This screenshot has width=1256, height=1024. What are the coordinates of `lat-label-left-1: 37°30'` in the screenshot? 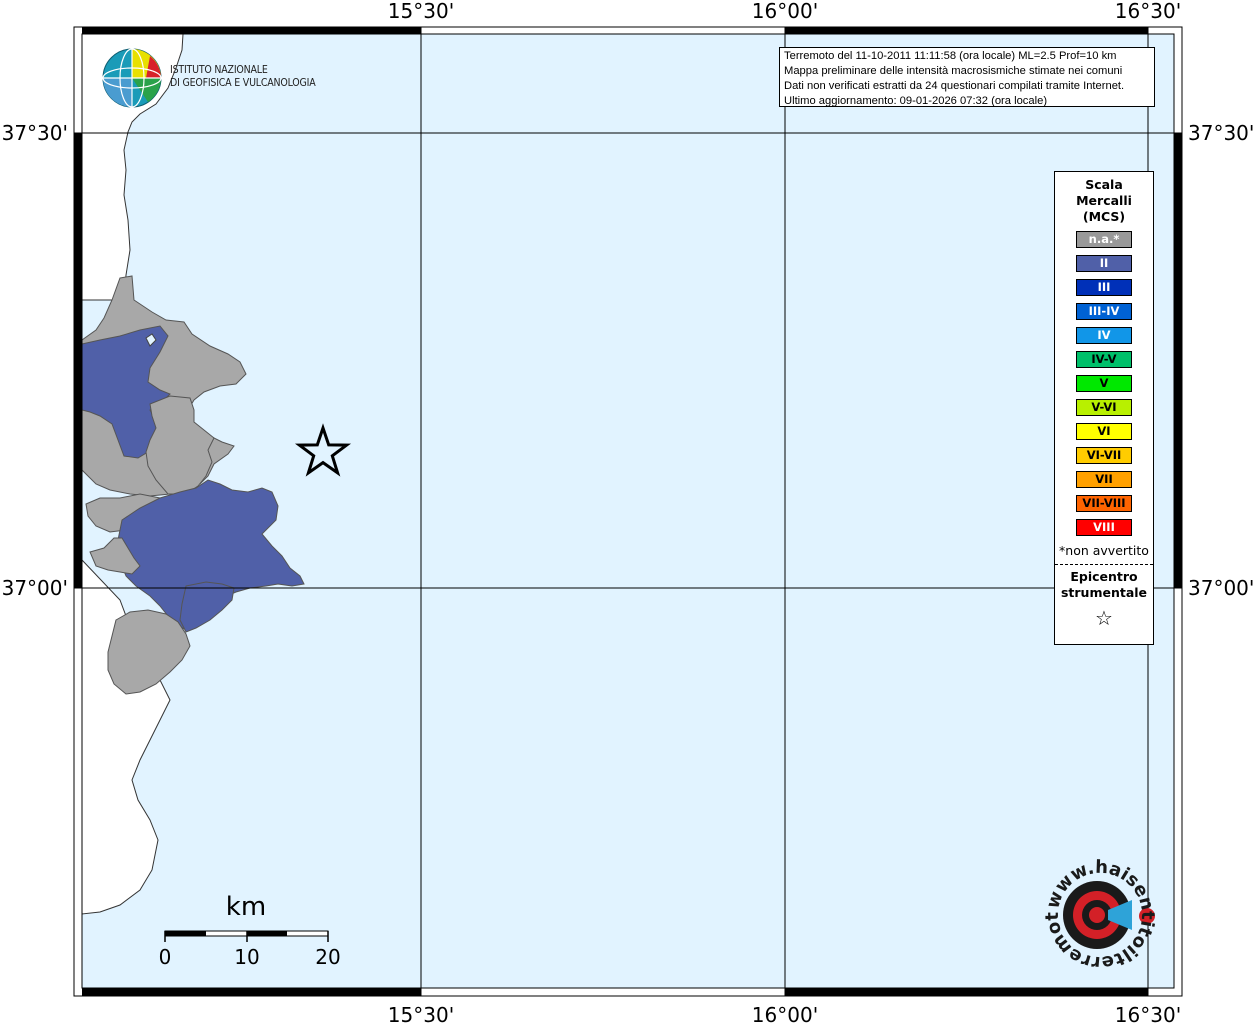 It's located at (35, 133).